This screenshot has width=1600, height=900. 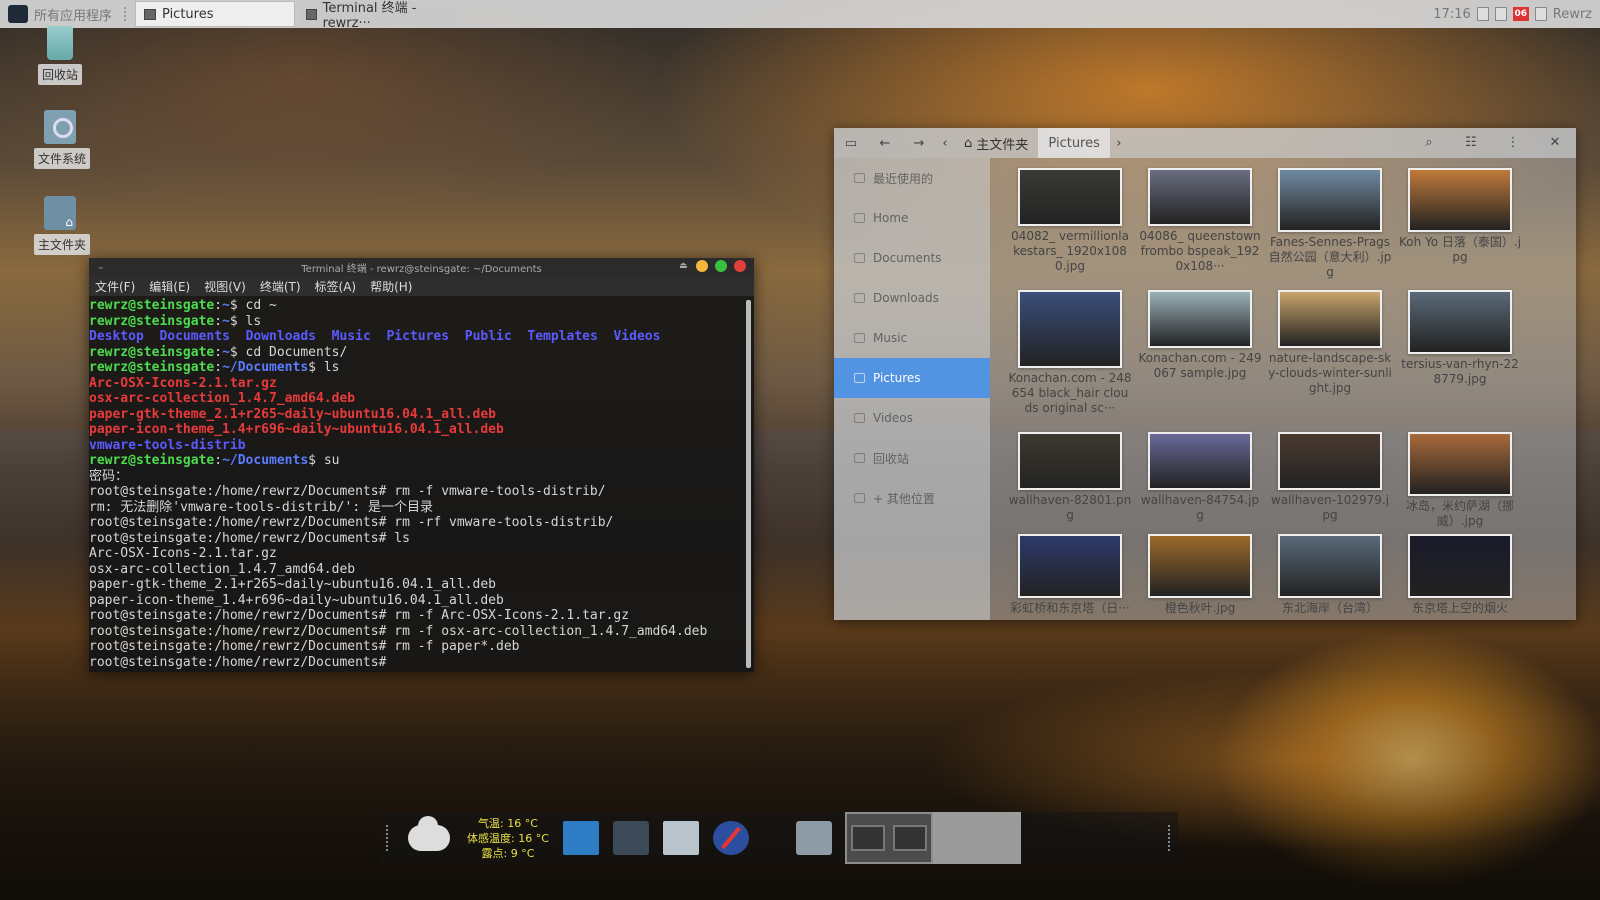 What do you see at coordinates (912, 378) in the screenshot?
I see `sidebar-item: Pictures` at bounding box center [912, 378].